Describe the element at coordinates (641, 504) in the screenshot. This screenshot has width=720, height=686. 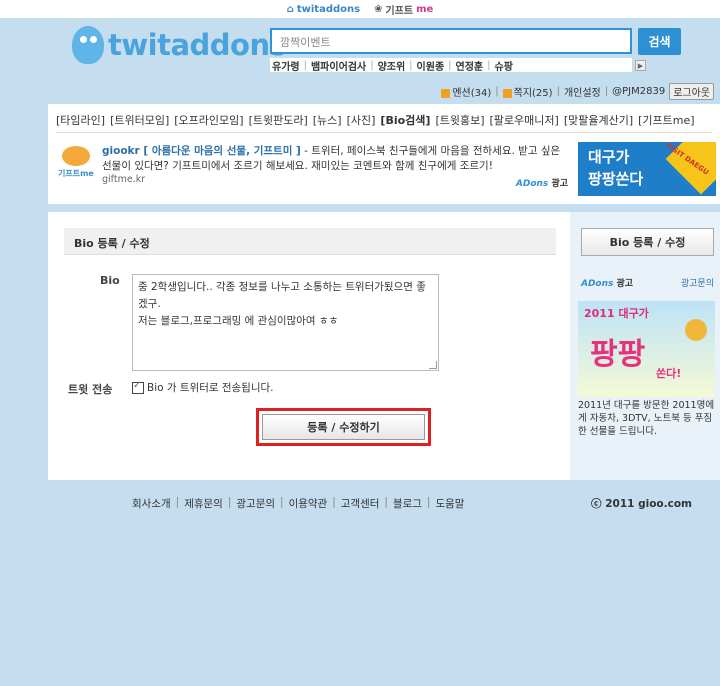
I see `copyright: ⓒ 2011 gioo.com` at that location.